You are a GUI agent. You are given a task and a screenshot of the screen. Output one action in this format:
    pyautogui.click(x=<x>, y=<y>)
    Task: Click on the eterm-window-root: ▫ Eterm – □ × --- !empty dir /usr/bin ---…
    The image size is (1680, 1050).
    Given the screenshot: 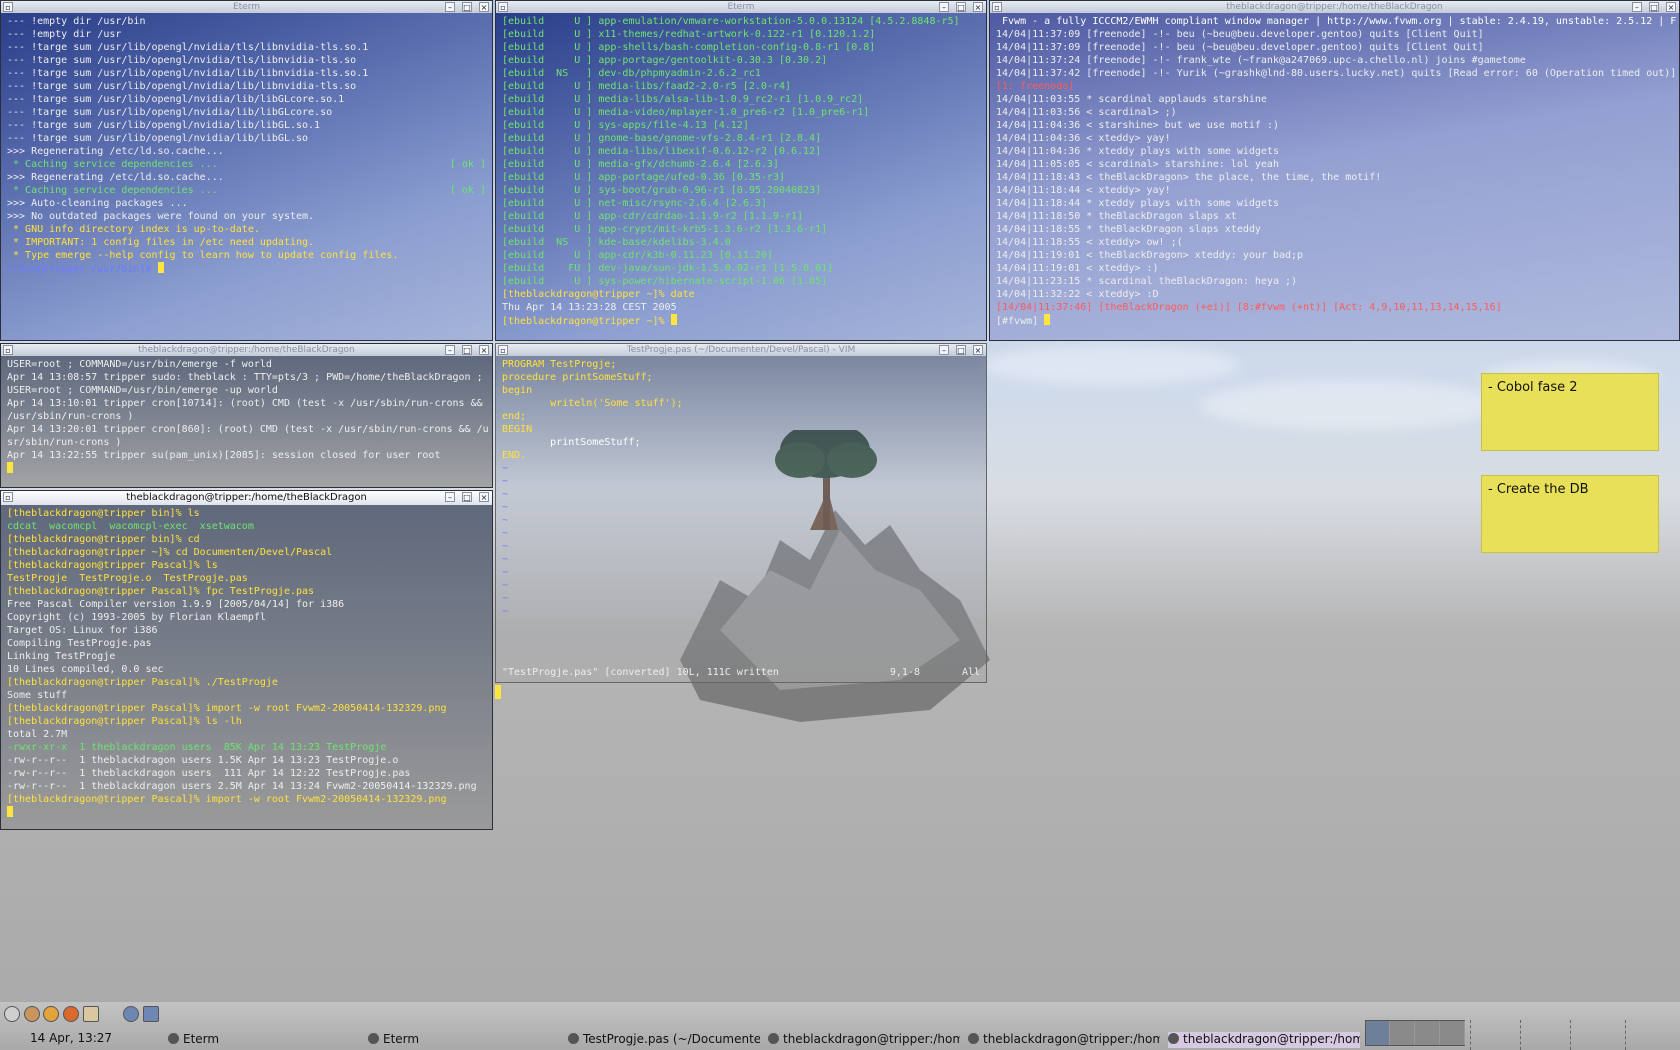 What is the action you would take?
    pyautogui.click(x=246, y=170)
    